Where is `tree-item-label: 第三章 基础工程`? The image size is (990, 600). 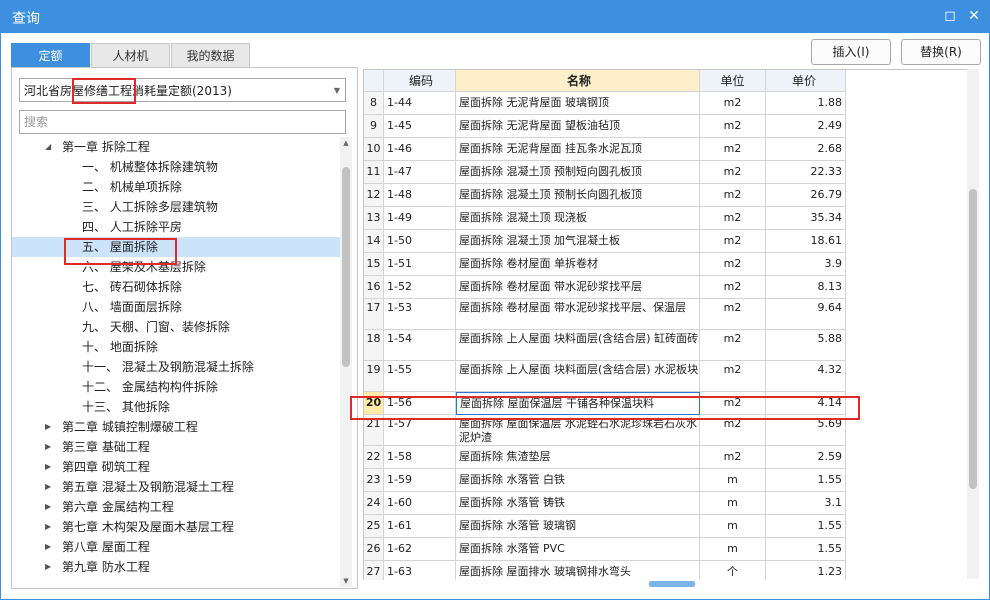 tree-item-label: 第三章 基础工程 is located at coordinates (106, 447).